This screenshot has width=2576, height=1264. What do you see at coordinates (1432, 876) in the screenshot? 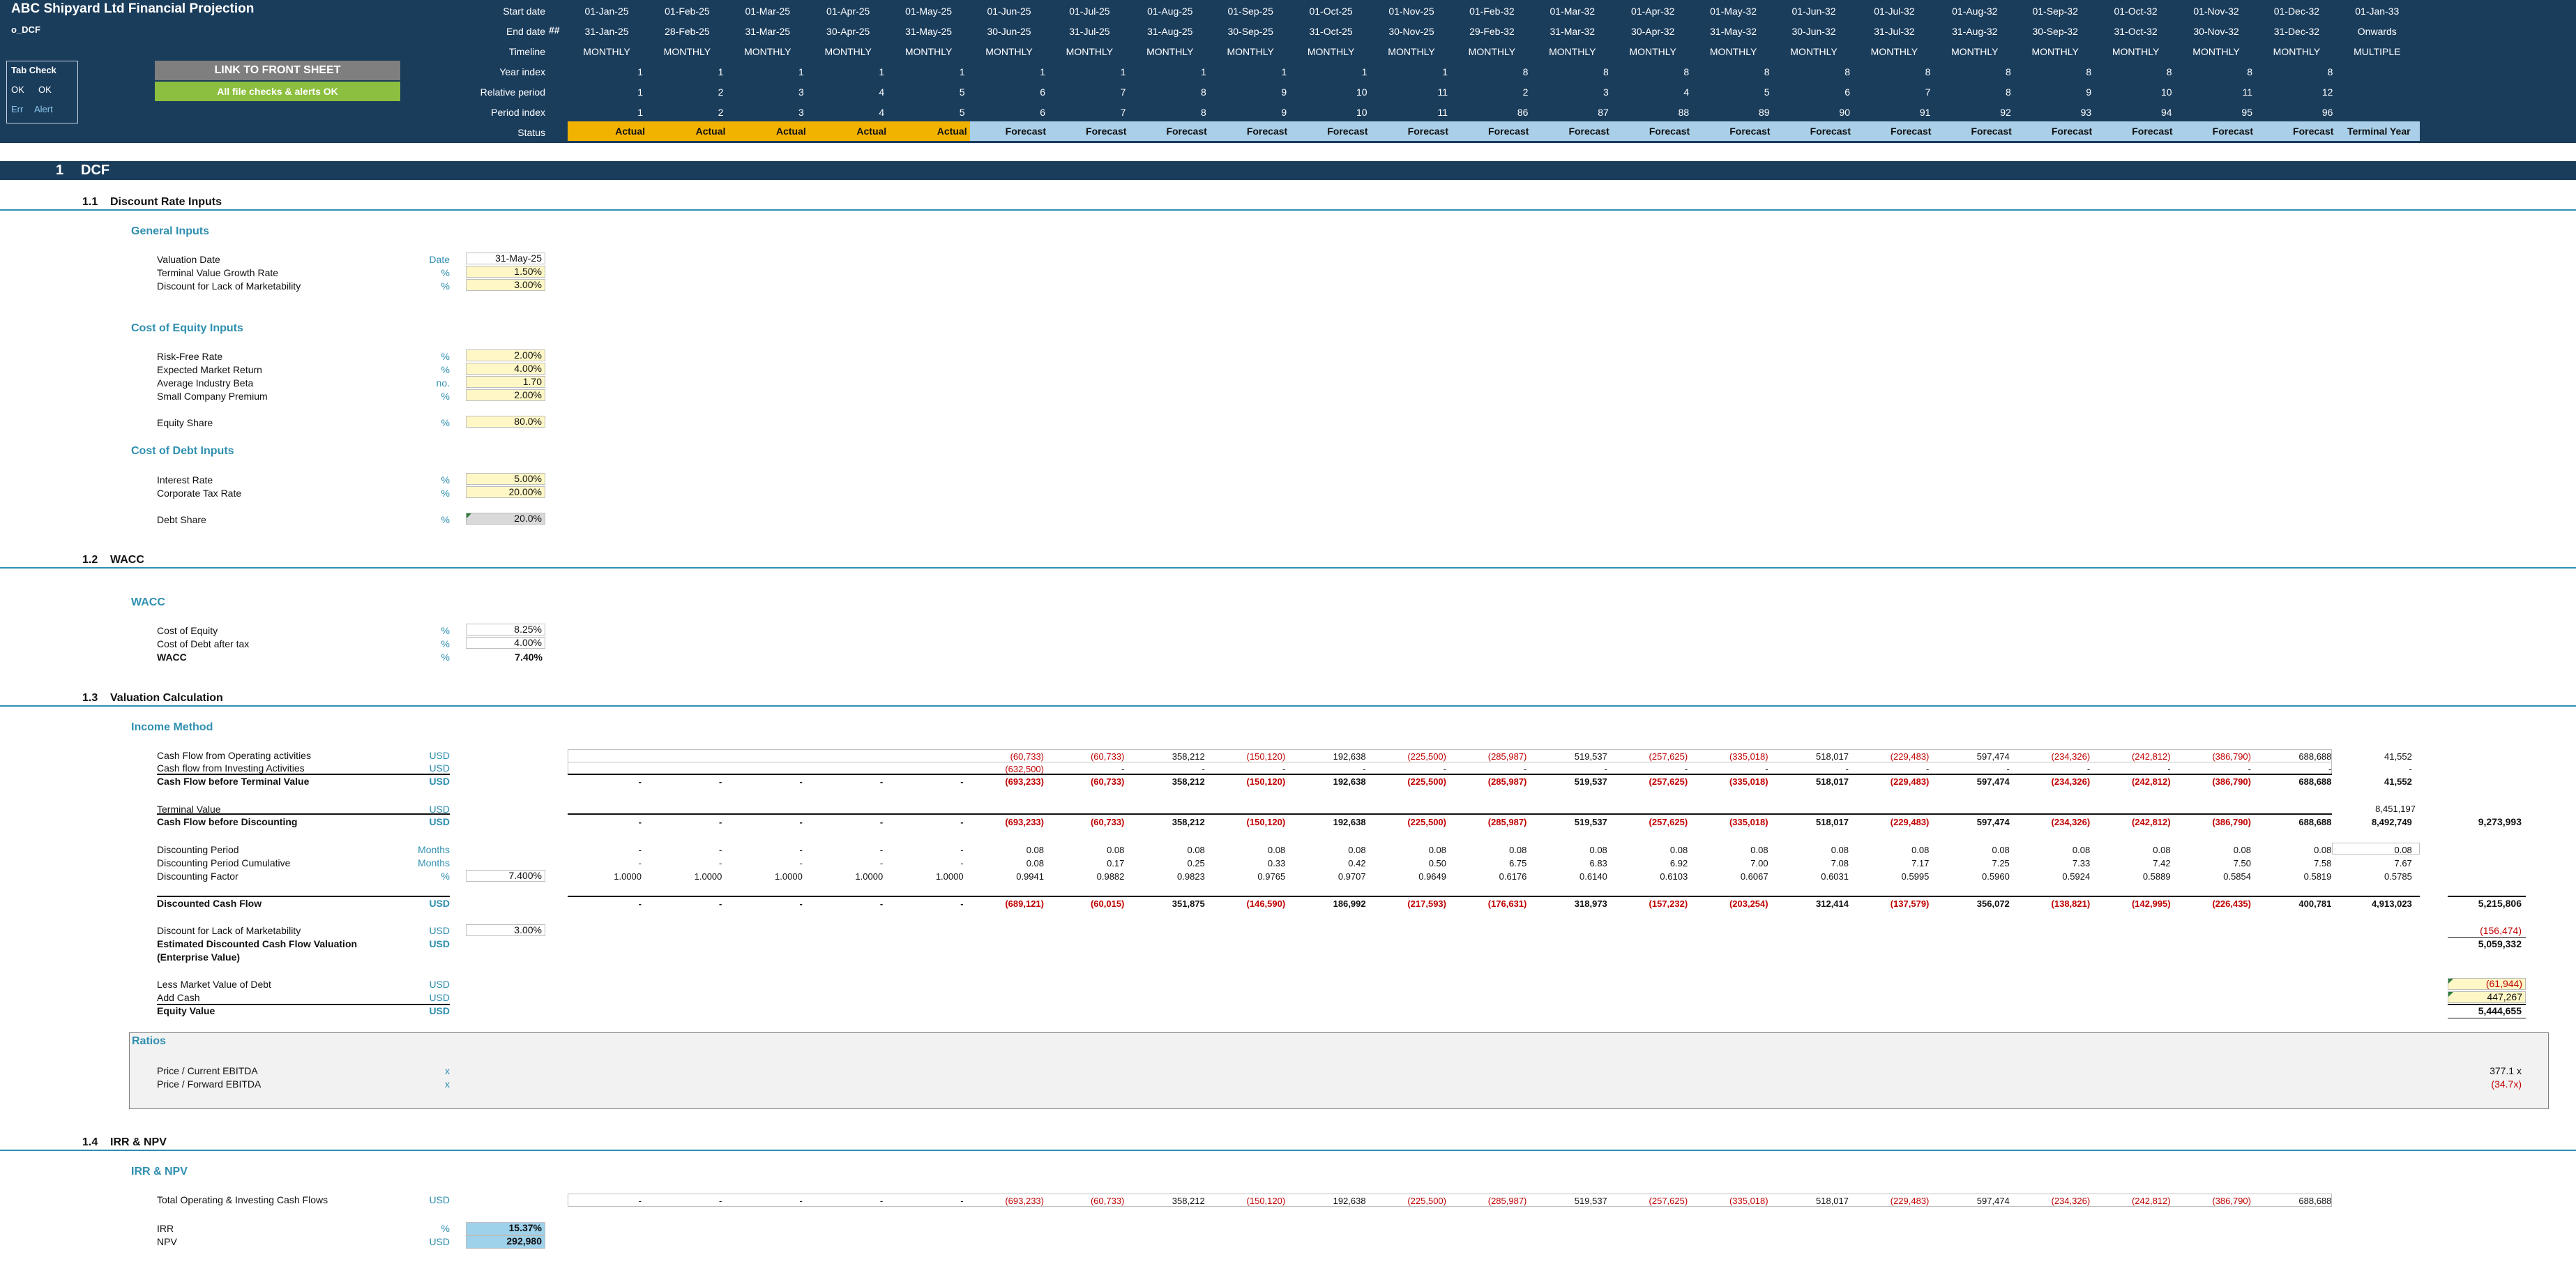
I see `disc-factor-cell: 0.9649` at bounding box center [1432, 876].